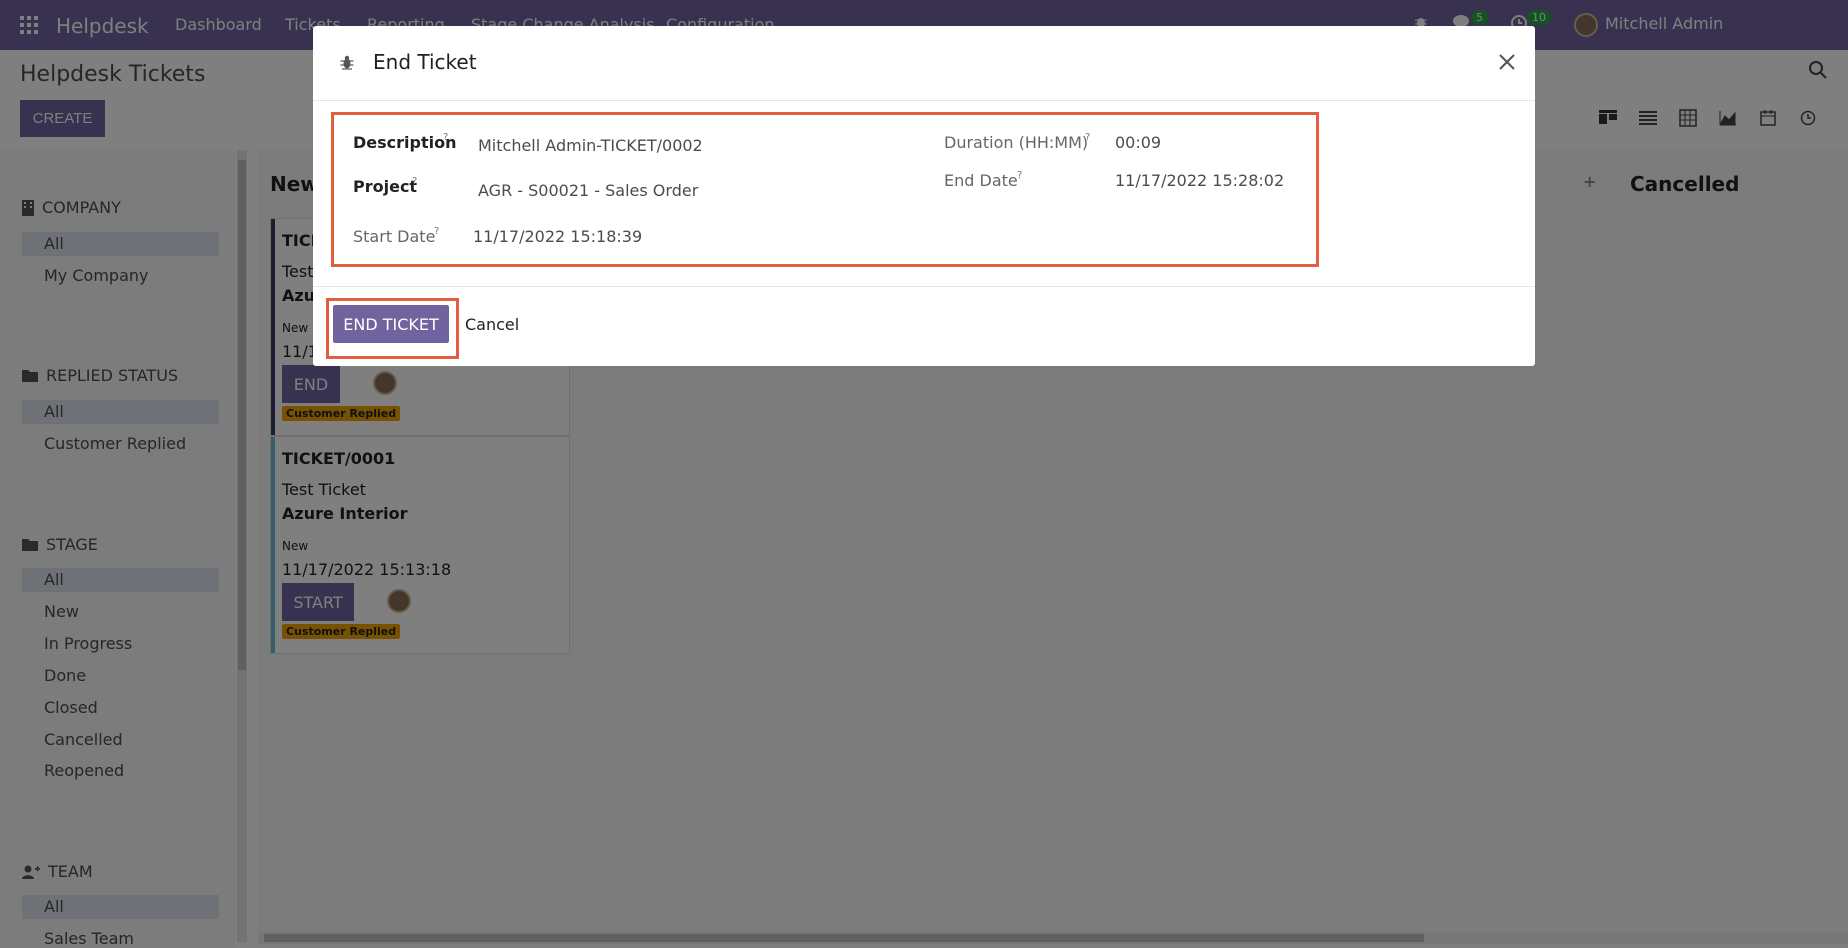 The width and height of the screenshot is (1848, 948). Describe the element at coordinates (436, 231) in the screenshot. I see `start-date-help-marker: ?` at that location.